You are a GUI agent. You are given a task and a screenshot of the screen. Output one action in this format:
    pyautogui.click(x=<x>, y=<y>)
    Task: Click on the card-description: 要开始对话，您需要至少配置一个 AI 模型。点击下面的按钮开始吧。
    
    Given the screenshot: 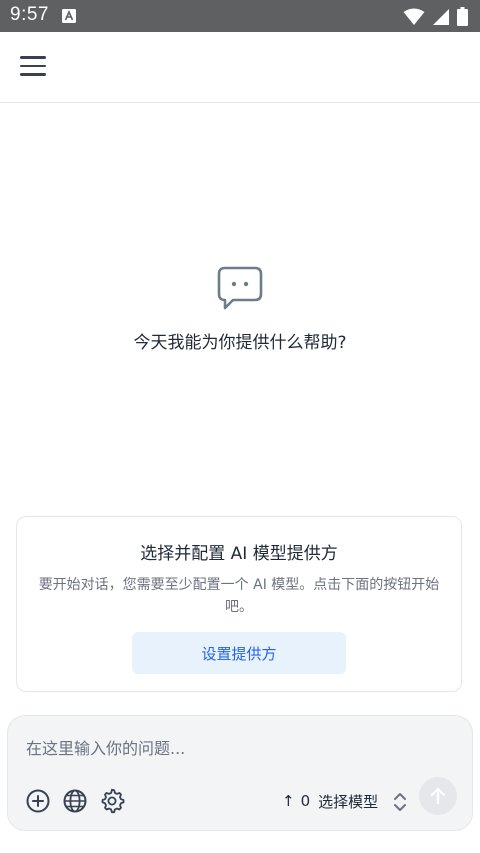 What is the action you would take?
    pyautogui.click(x=239, y=596)
    